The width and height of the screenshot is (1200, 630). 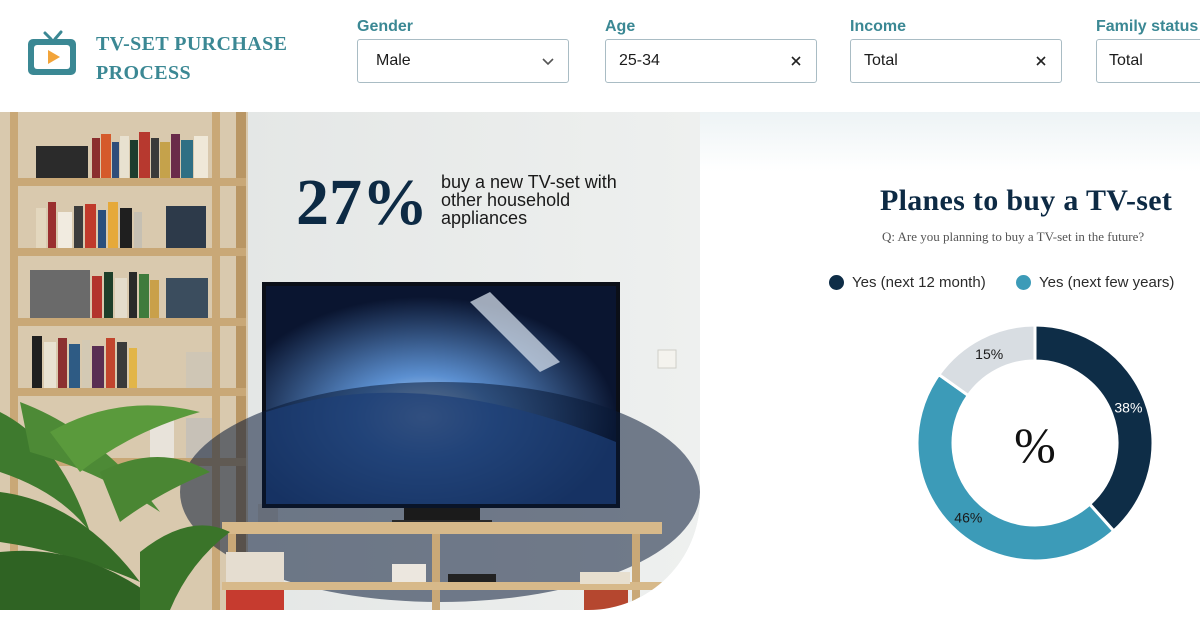 What do you see at coordinates (463, 61) in the screenshot?
I see `gender-select: Male` at bounding box center [463, 61].